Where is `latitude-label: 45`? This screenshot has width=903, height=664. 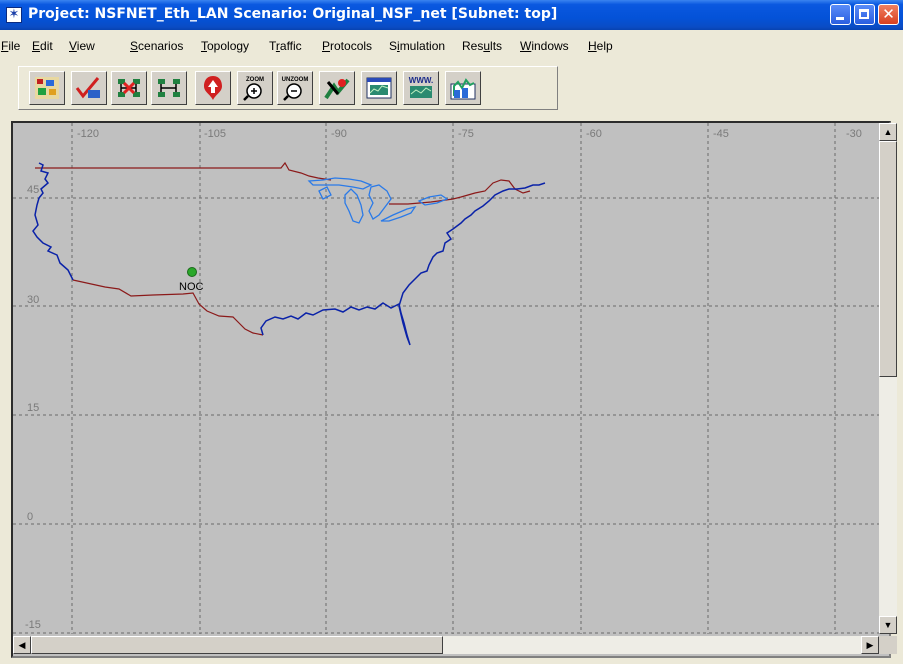
latitude-label: 45 is located at coordinates (33, 190).